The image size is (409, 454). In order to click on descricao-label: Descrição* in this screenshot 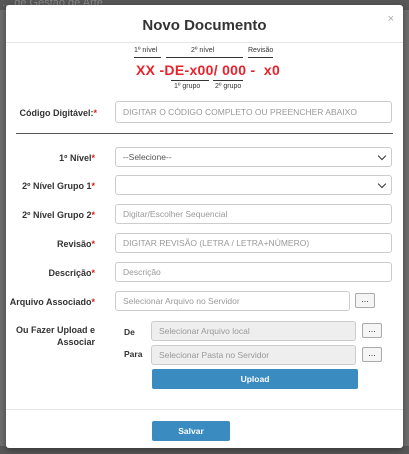, I will do `click(71, 273)`.